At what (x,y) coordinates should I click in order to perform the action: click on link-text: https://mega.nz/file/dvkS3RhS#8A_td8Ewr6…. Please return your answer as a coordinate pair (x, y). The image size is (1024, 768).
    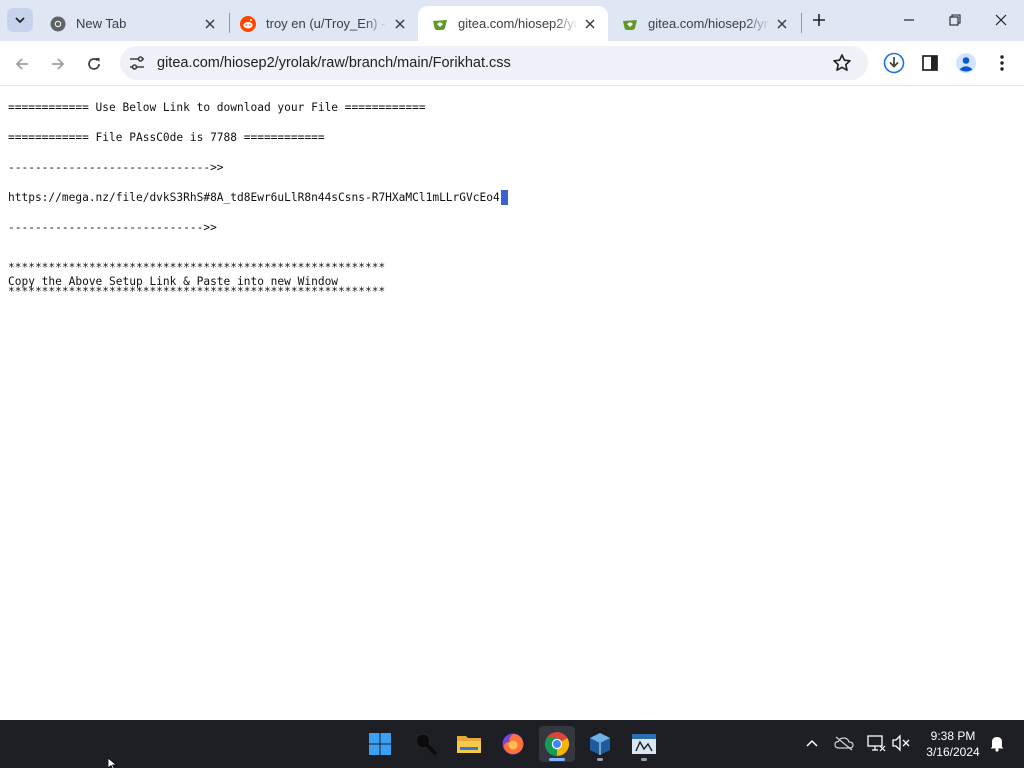
    Looking at the image, I should click on (254, 197).